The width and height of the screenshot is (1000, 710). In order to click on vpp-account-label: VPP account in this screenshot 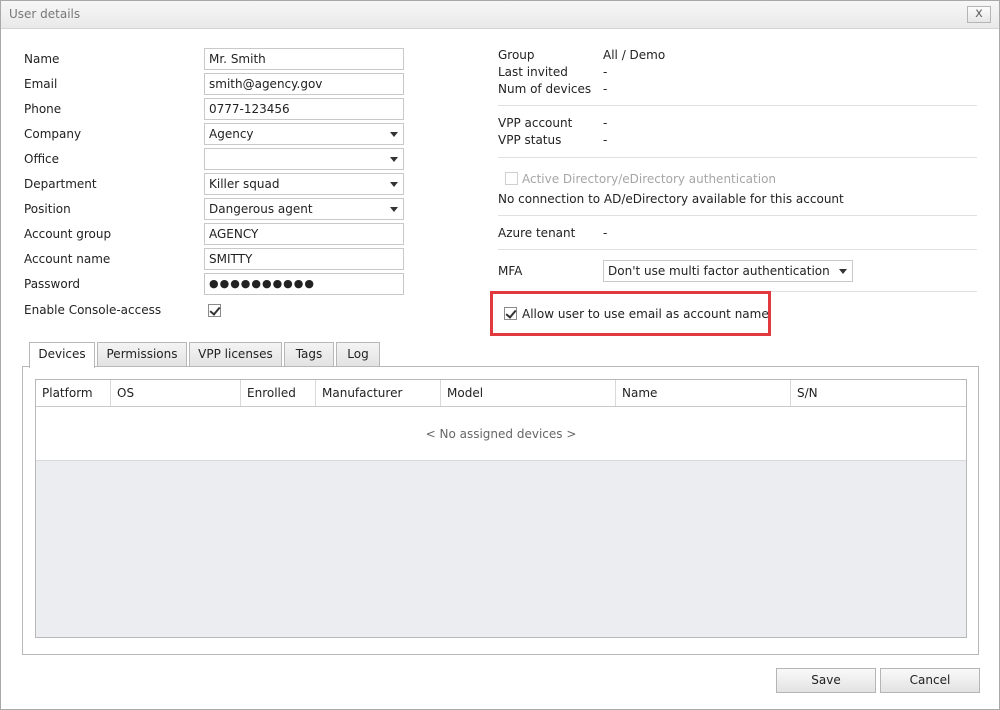, I will do `click(535, 123)`.